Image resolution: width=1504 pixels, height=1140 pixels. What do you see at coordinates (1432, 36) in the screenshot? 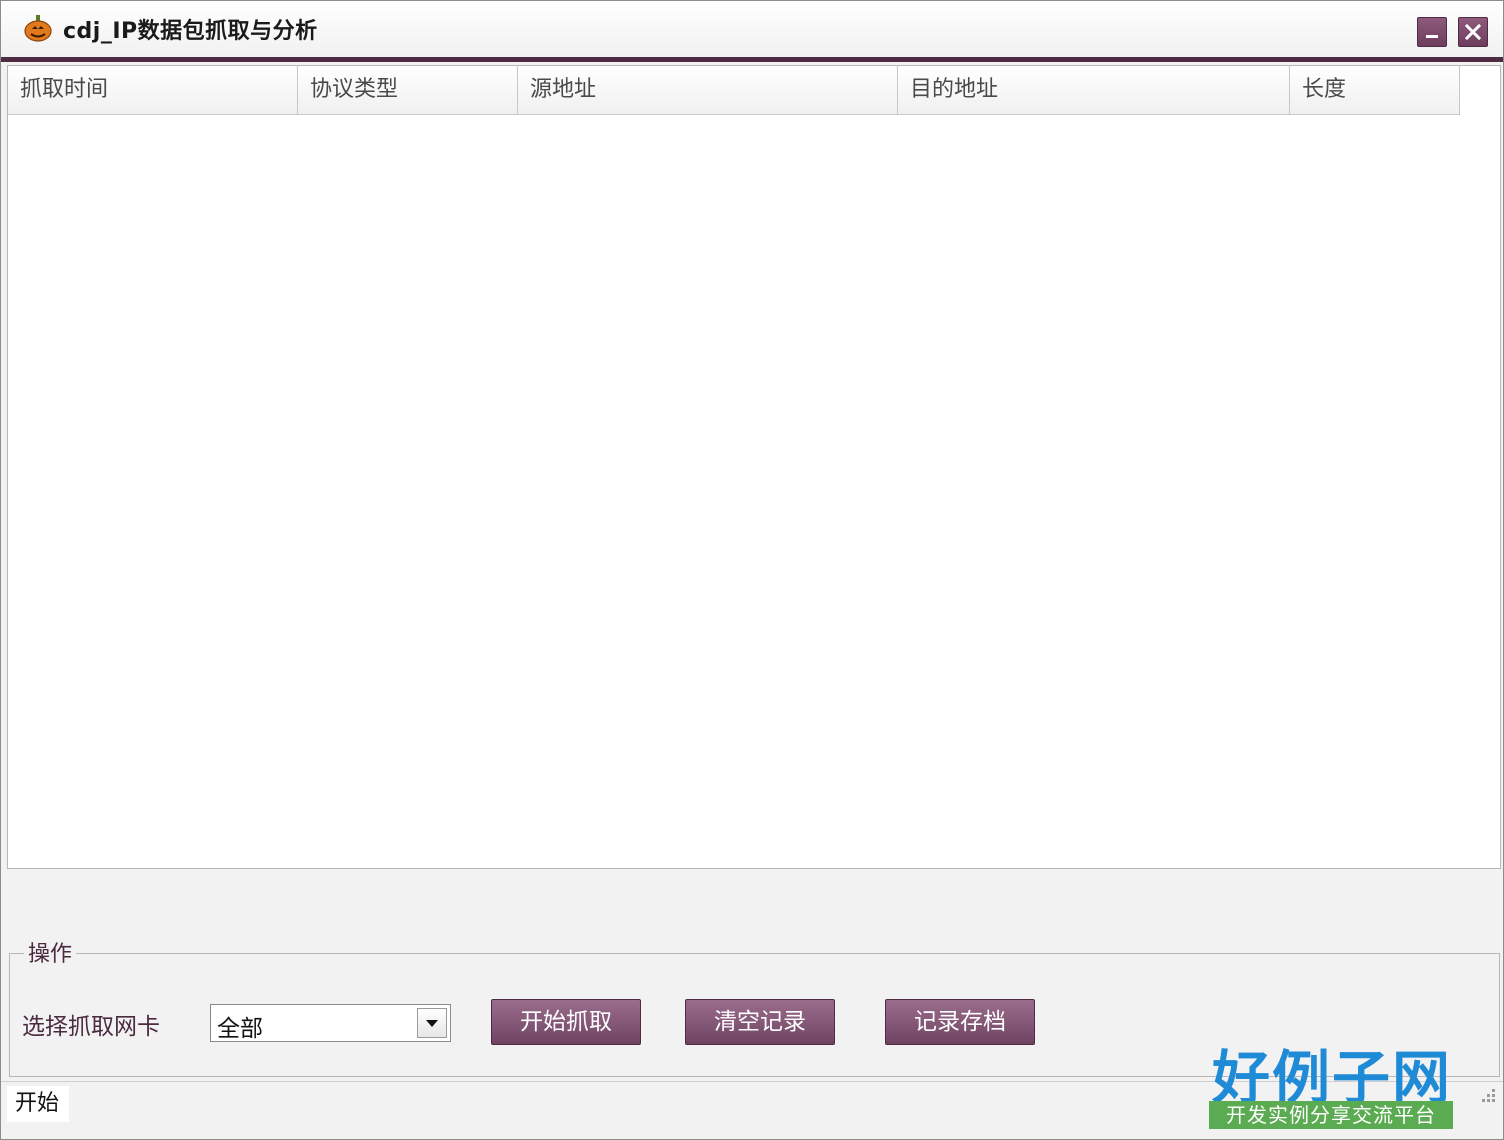
I see `minimize-icon` at bounding box center [1432, 36].